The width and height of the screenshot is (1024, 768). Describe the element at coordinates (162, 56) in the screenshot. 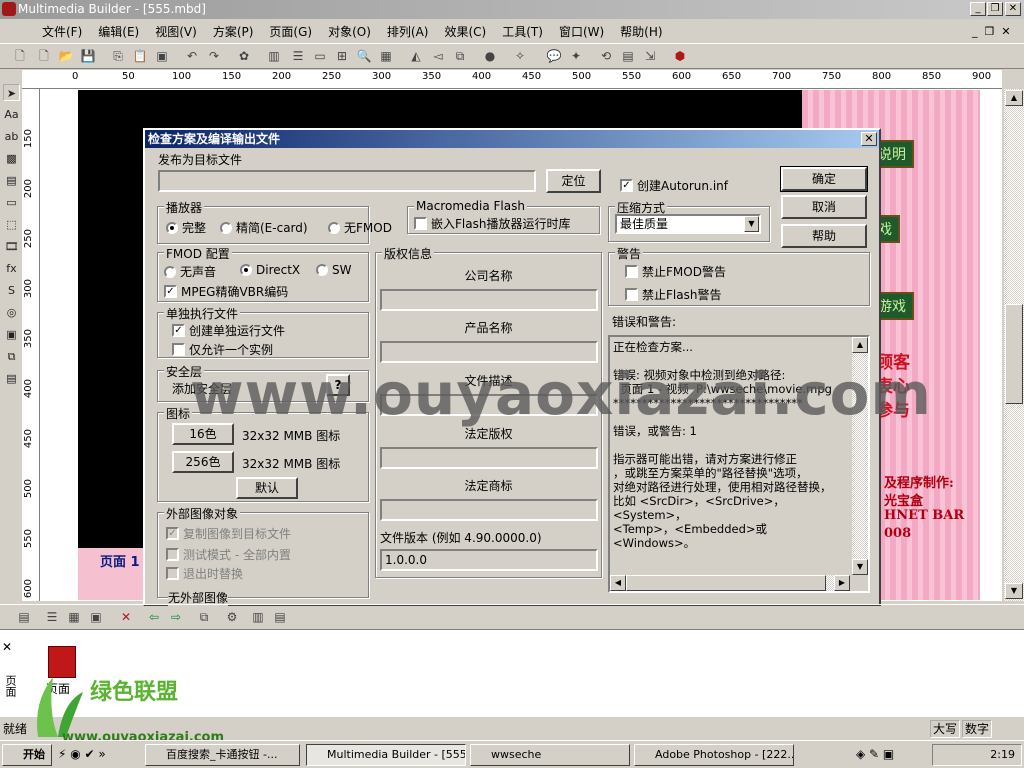

I see `delete-icon: ▣` at that location.